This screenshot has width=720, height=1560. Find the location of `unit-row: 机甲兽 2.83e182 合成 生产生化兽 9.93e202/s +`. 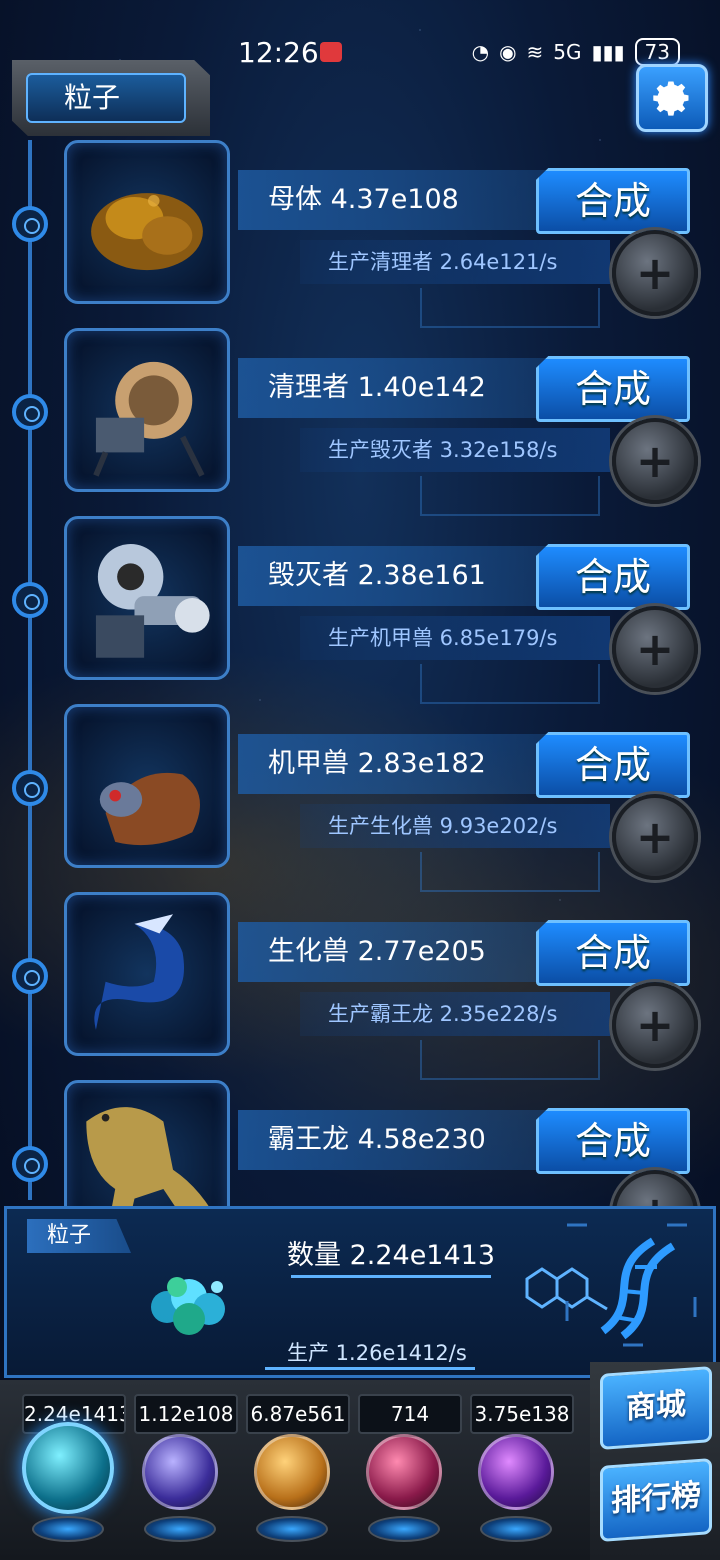

unit-row: 机甲兽 2.83e182 合成 生产生化兽 9.93e202/s + is located at coordinates (360, 798).